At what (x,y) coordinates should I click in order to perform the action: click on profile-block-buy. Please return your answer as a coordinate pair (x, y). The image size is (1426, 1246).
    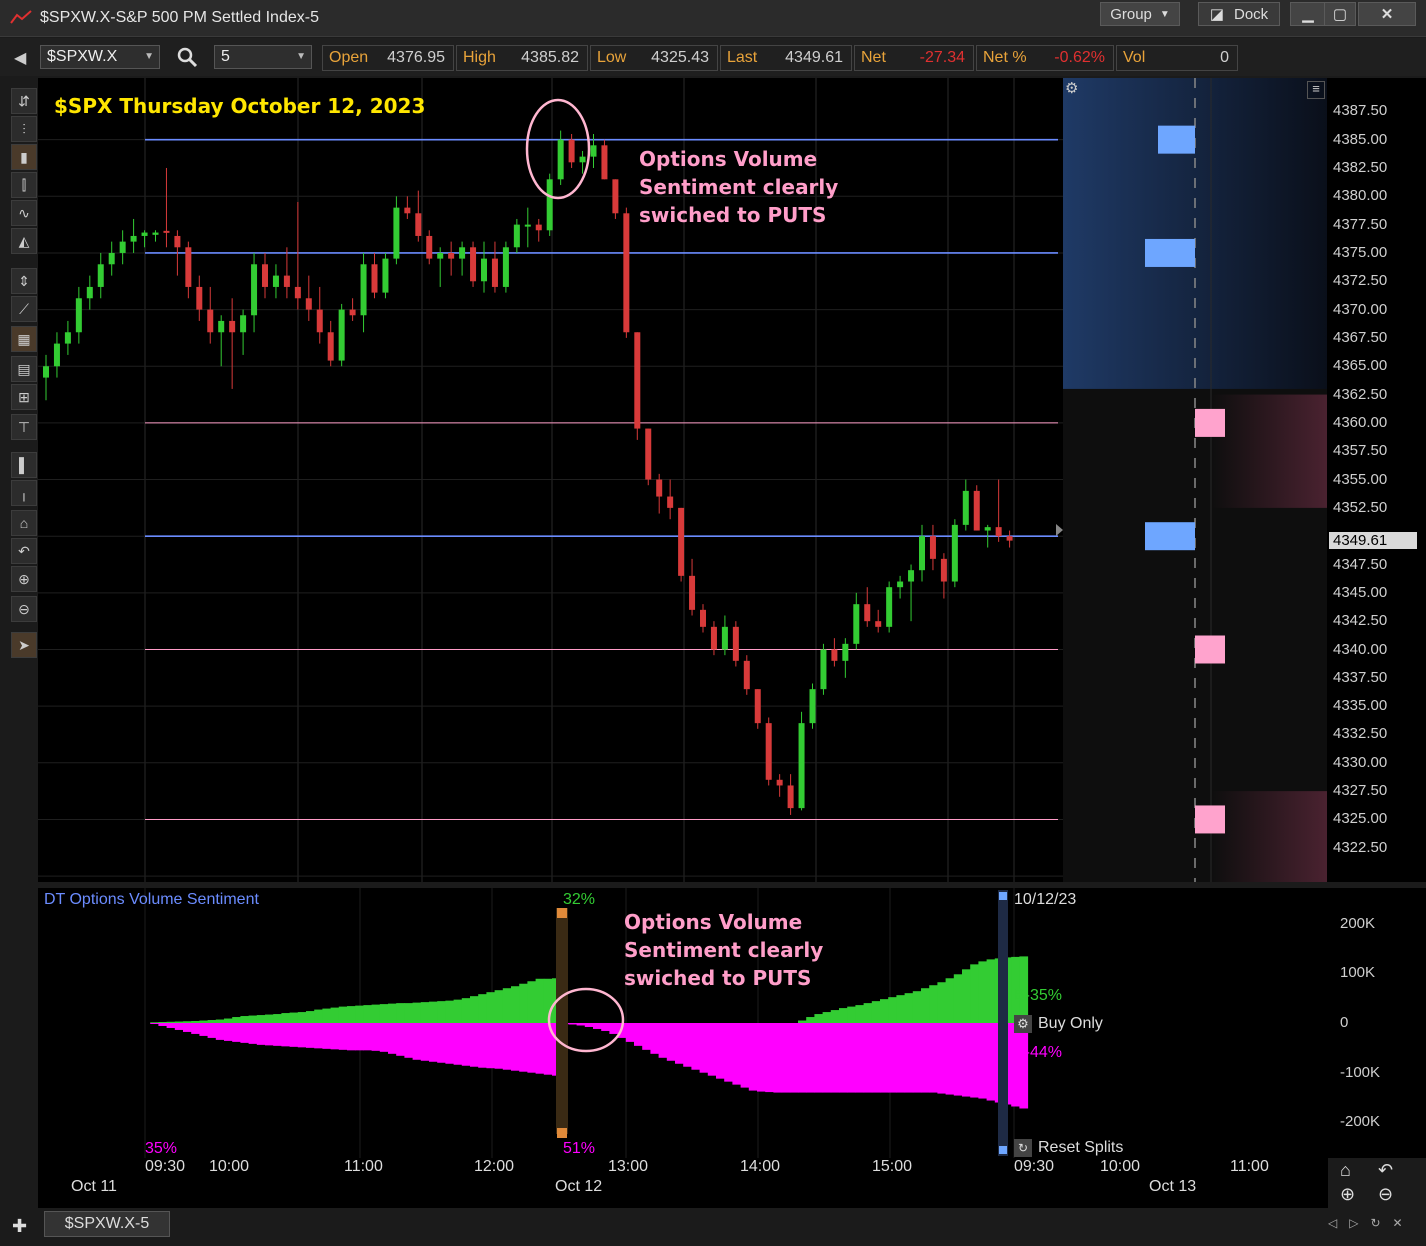
    Looking at the image, I should click on (1170, 536).